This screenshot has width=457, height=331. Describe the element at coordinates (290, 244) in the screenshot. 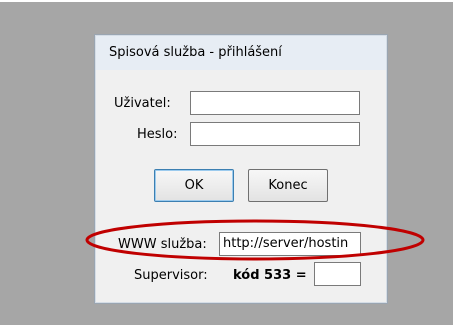

I see `www-service-field: http://server/hostin` at that location.